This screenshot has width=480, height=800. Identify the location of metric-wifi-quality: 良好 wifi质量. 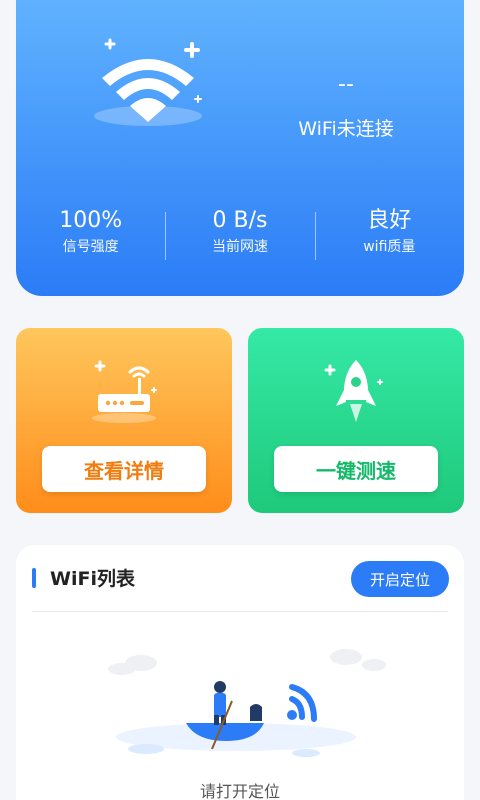
(389, 236).